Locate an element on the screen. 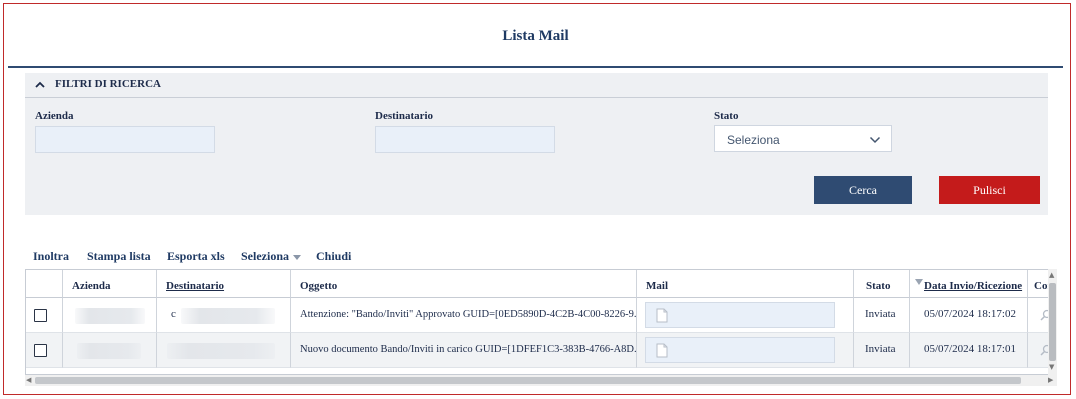 The width and height of the screenshot is (1076, 399). vertical-scrollbar: ▲ ▼ is located at coordinates (1052, 322).